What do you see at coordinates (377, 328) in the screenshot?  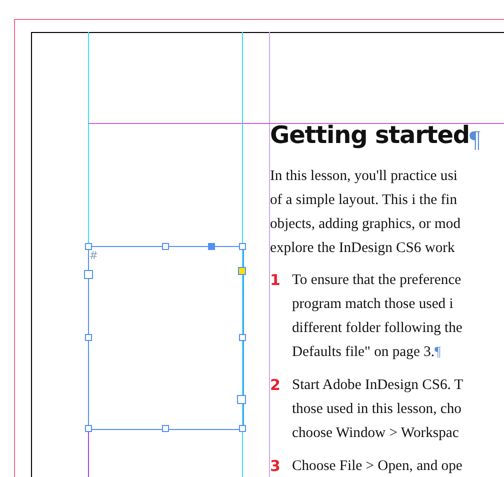 I see `step-text: different folder following the` at bounding box center [377, 328].